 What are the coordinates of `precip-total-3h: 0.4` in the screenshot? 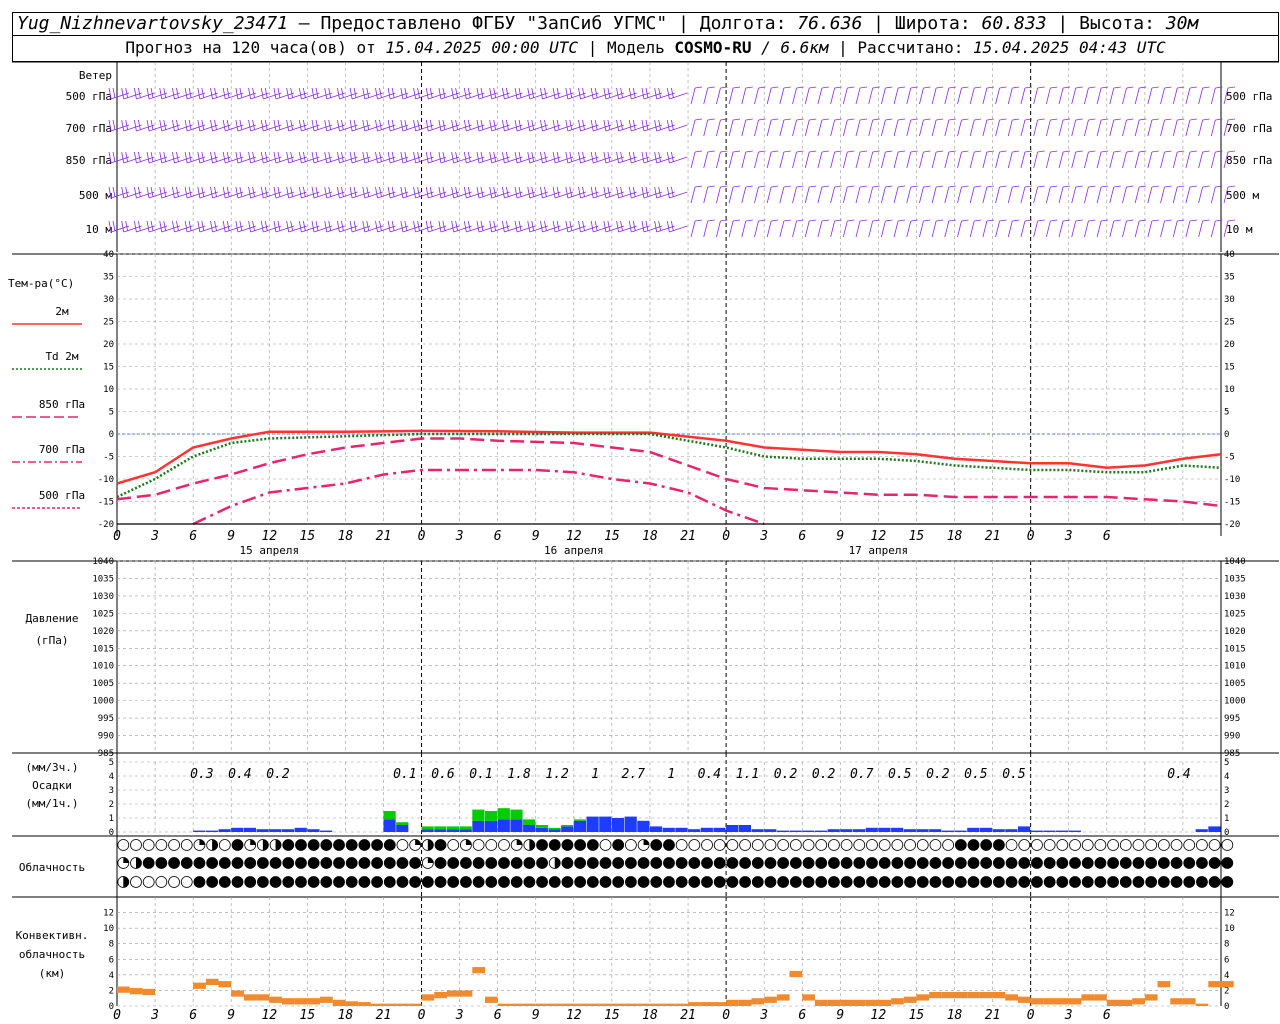 It's located at (1178, 774).